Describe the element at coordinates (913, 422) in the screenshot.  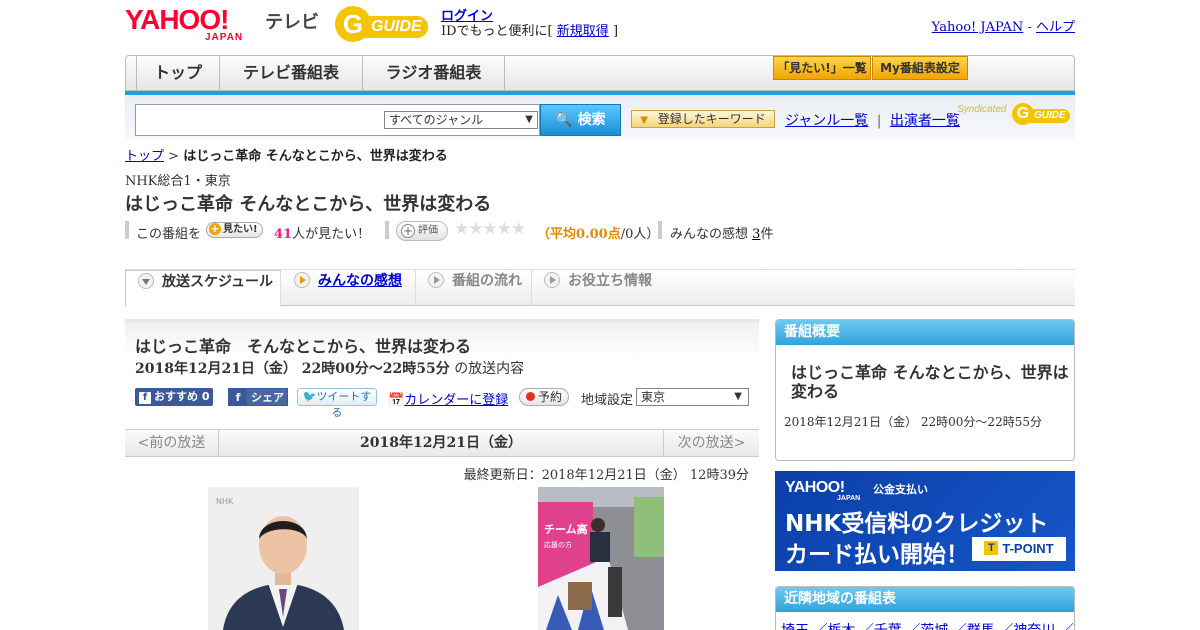
I see `program-overview-date: 2018年12月21日（金） 22時00分～22時55分` at that location.